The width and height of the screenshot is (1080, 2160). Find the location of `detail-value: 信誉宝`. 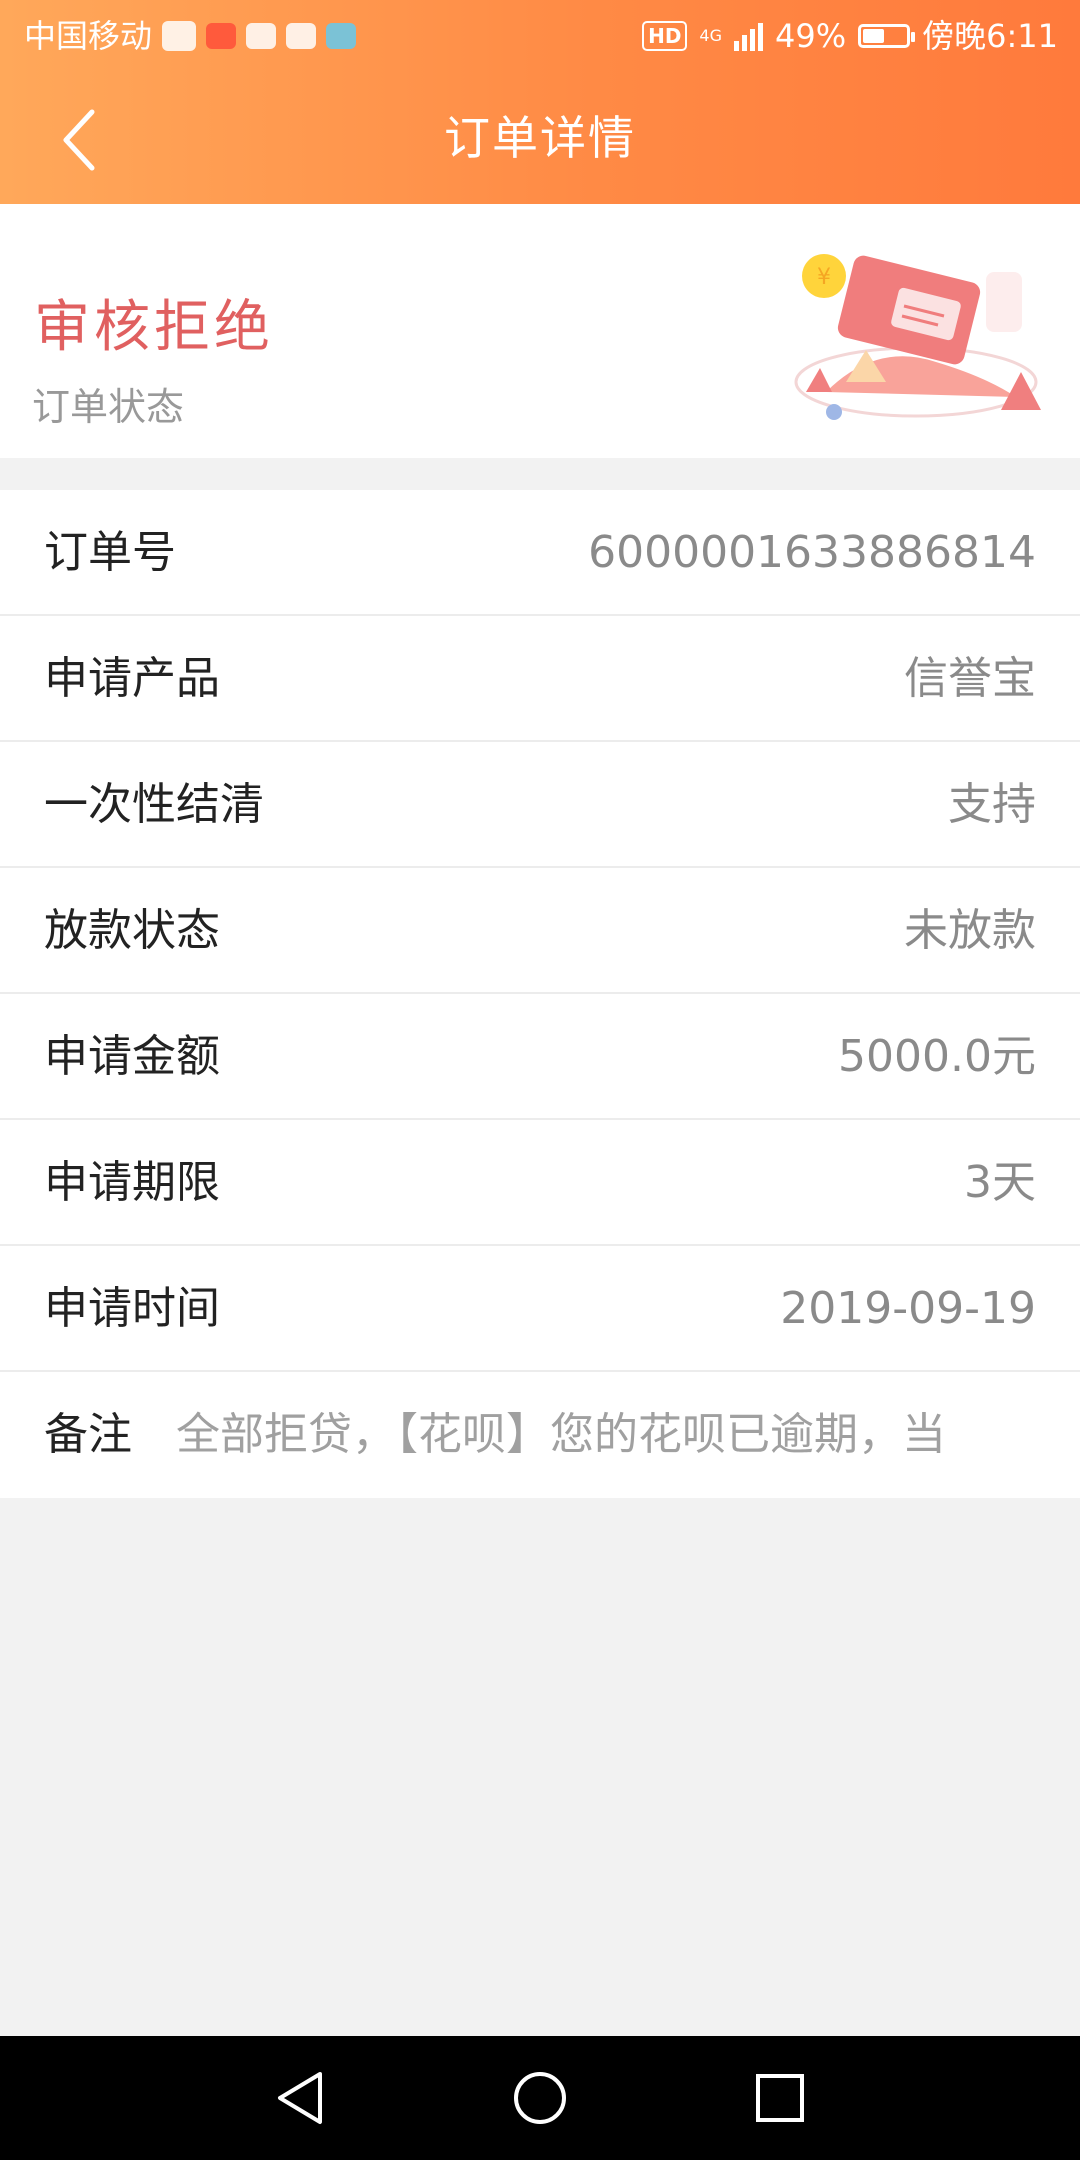

detail-value: 信誉宝 is located at coordinates (970, 678).